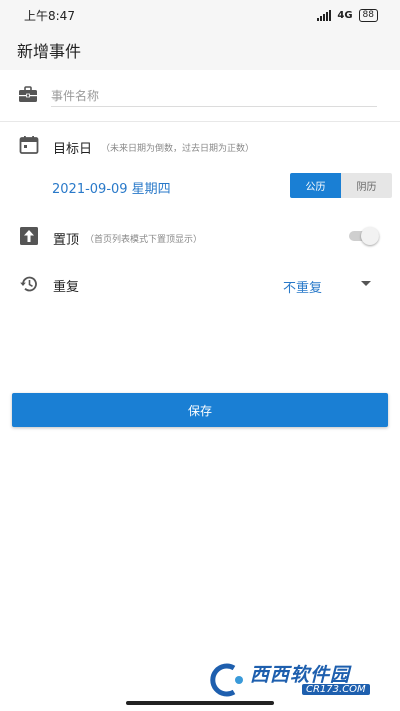 This screenshot has width=400, height=711. I want to click on history-icon, so click(28, 284).